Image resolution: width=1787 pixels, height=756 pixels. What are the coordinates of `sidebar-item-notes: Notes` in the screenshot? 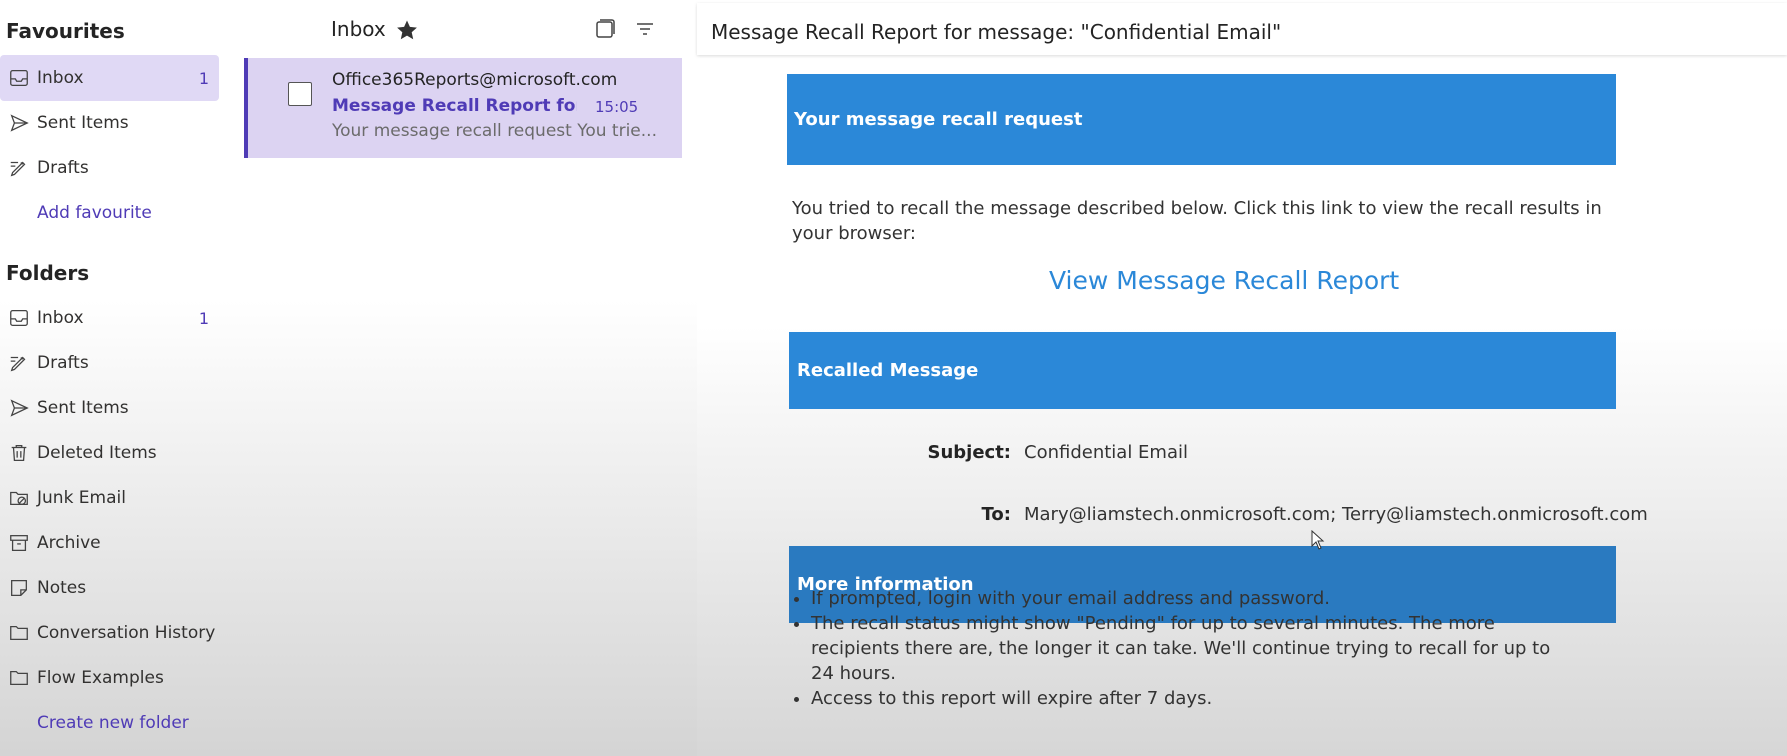 It's located at (109, 588).